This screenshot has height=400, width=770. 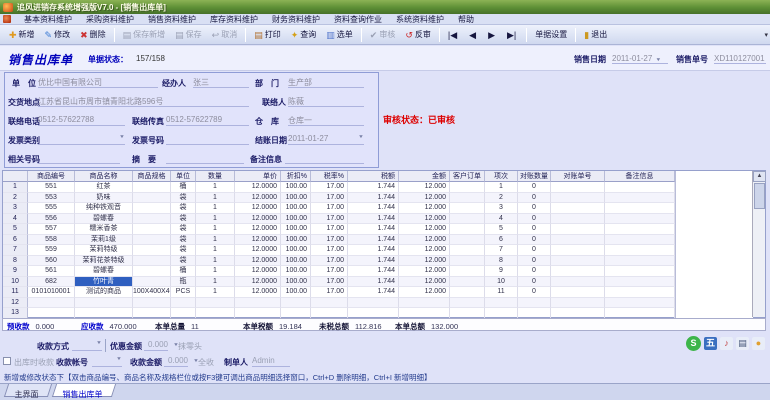 I want to click on cell-remark: 备注信息, so click(x=640, y=176).